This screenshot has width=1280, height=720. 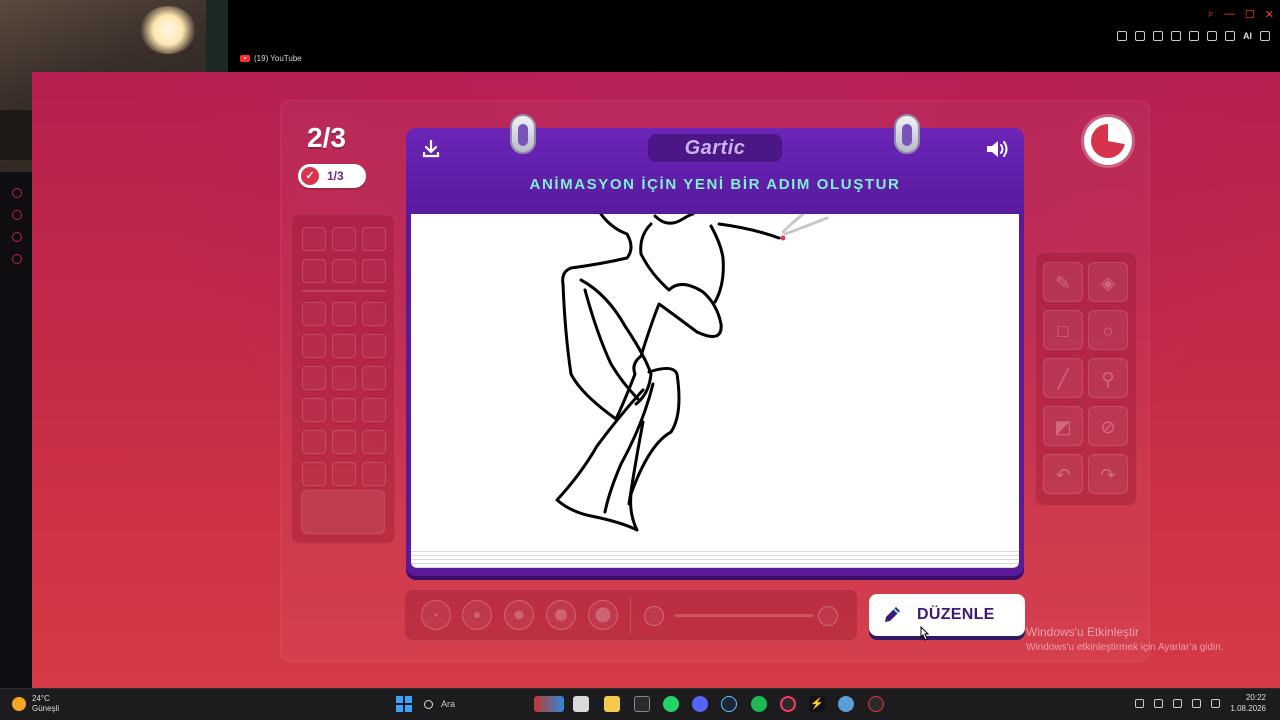 What do you see at coordinates (744, 615) in the screenshot?
I see `opacity-slider-track` at bounding box center [744, 615].